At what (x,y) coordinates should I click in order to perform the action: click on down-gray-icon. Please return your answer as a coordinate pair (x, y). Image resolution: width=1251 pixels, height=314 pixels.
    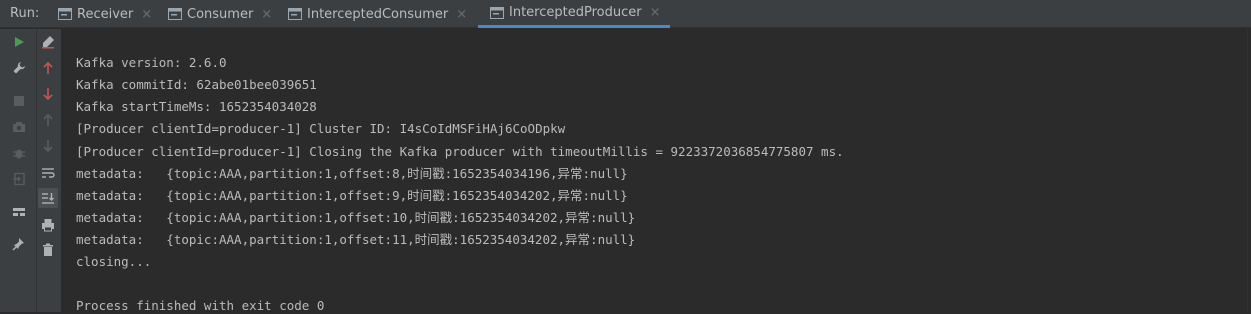
    Looking at the image, I should click on (48, 146).